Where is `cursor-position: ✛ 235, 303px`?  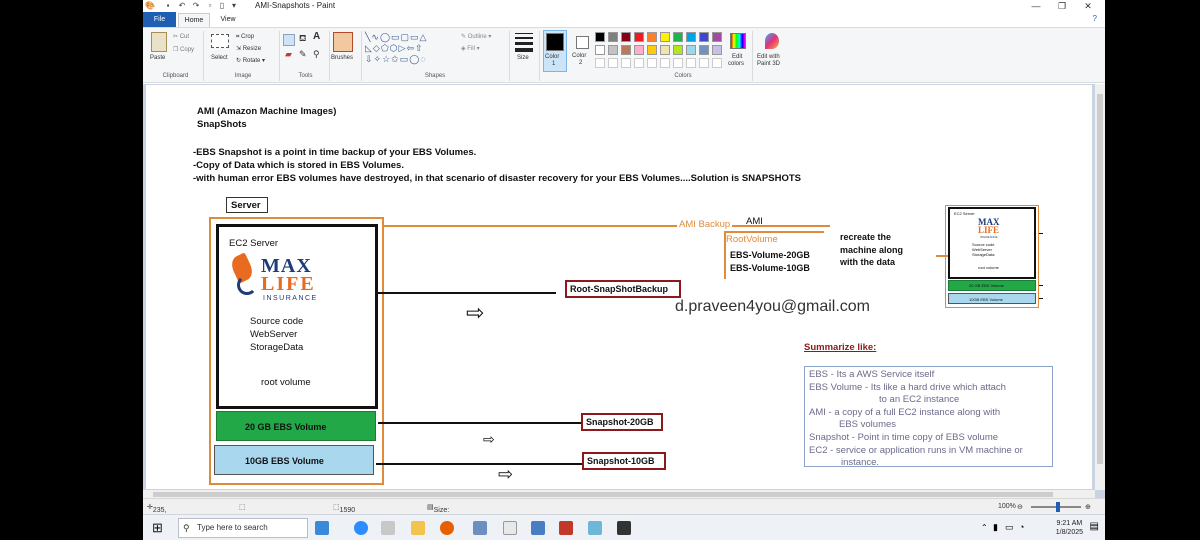
cursor-position: ✛ 235, 303px is located at coordinates (159, 512).